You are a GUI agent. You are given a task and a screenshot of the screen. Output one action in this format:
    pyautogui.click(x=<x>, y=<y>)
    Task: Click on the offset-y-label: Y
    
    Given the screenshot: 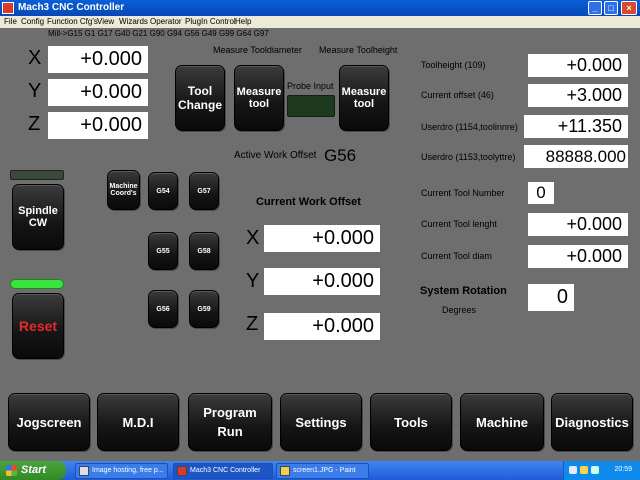 What is the action you would take?
    pyautogui.click(x=253, y=281)
    